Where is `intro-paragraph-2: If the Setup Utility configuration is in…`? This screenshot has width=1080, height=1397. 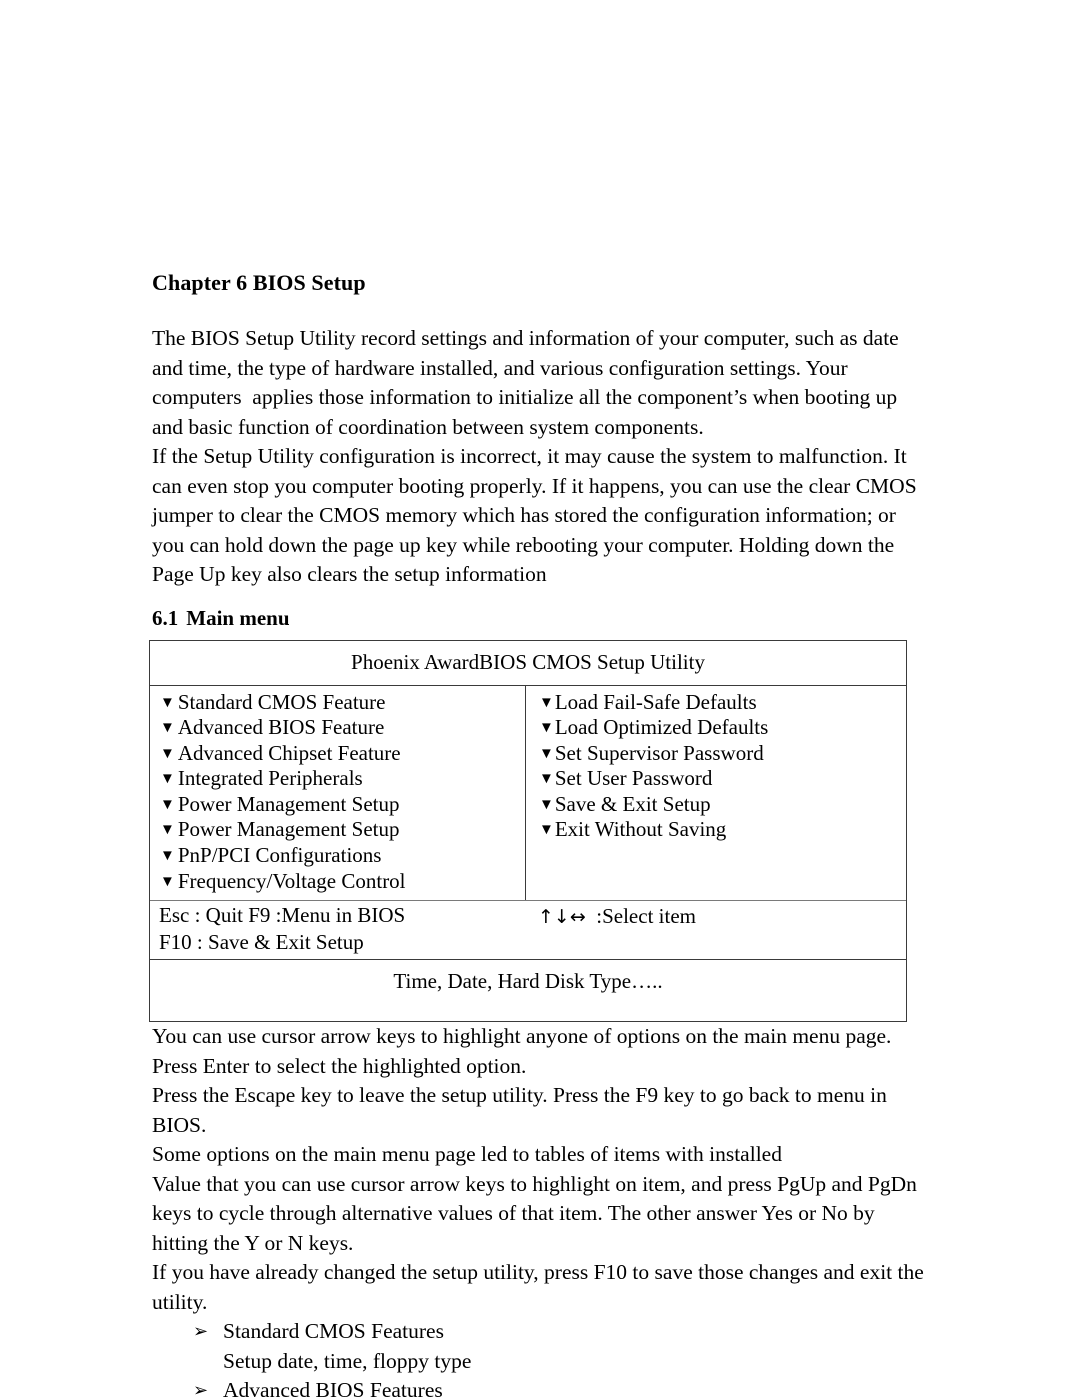 intro-paragraph-2: If the Setup Utility configuration is in… is located at coordinates (537, 515).